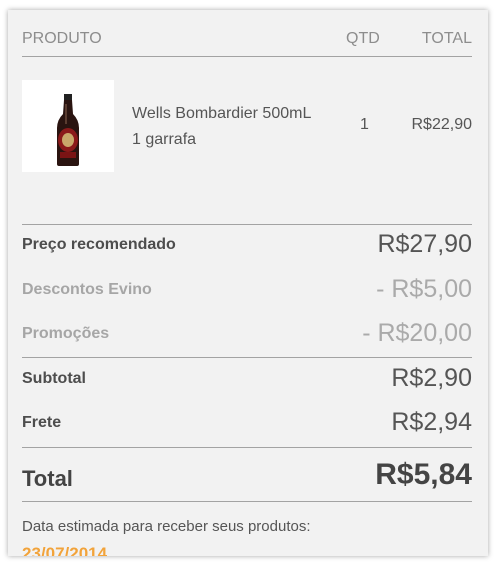 This screenshot has width=500, height=568. What do you see at coordinates (54, 378) in the screenshot?
I see `subtotal-label: Subtotal` at bounding box center [54, 378].